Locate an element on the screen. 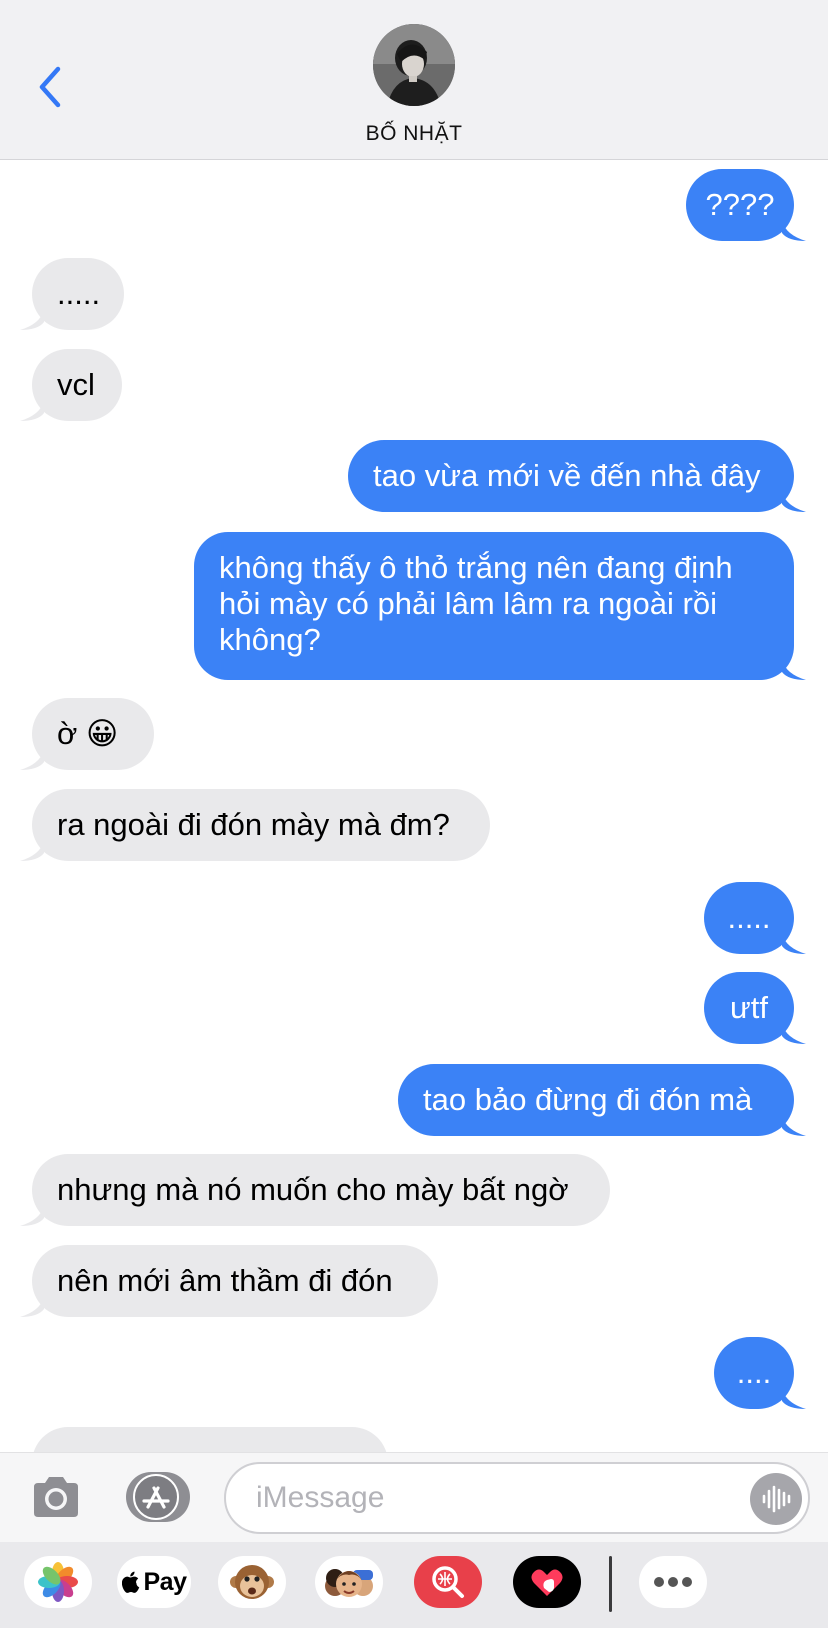 The width and height of the screenshot is (828, 1628). app-drawer: Pay is located at coordinates (414, 1585).